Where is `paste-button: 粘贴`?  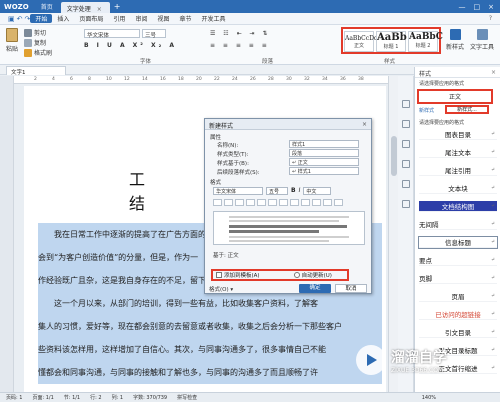 paste-button: 粘贴 is located at coordinates (12, 40).